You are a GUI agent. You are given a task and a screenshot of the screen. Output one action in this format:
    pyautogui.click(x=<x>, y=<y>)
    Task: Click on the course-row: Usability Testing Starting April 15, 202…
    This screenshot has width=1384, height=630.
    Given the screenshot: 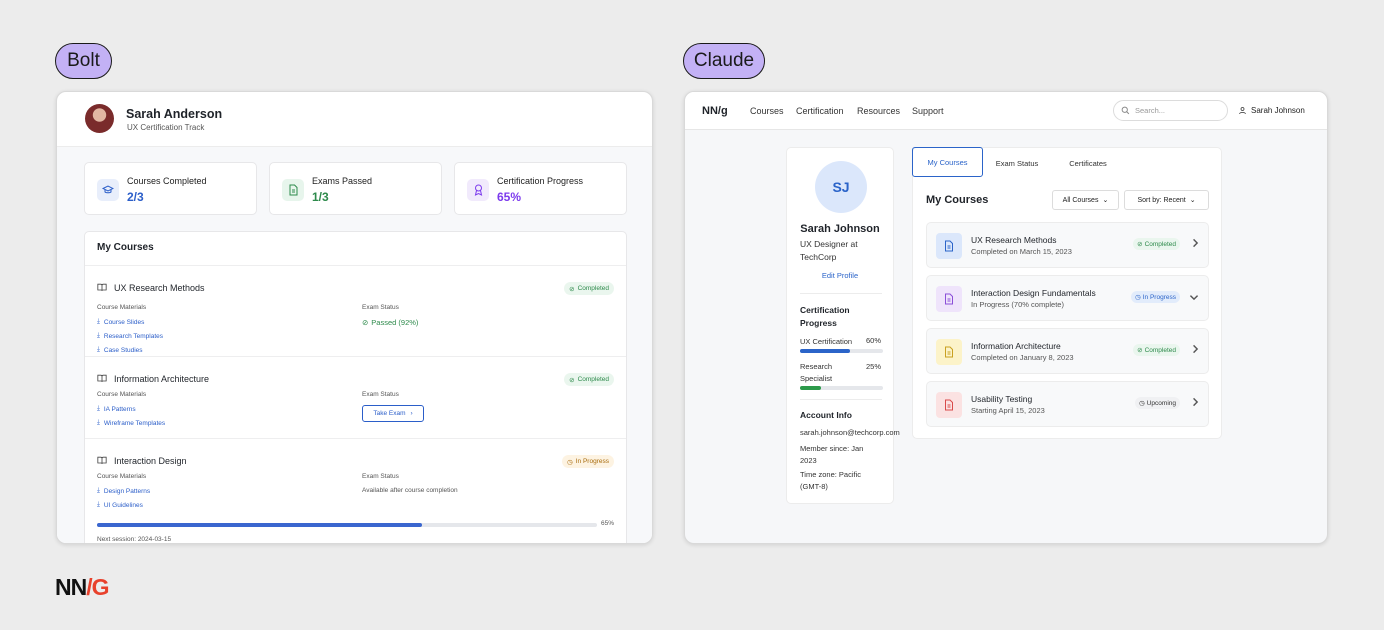 What is the action you would take?
    pyautogui.click(x=1067, y=404)
    